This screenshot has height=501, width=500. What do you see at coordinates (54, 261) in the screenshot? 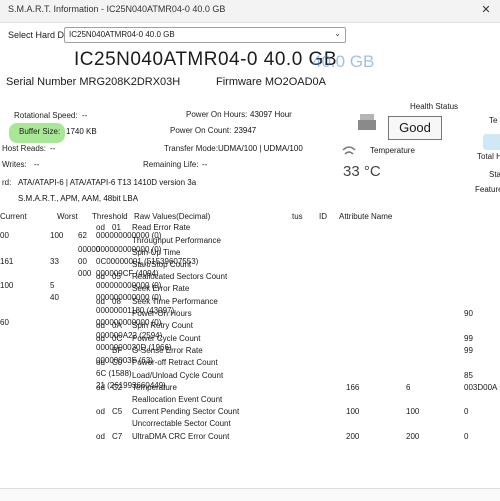
I see `cell-worst: 33` at bounding box center [54, 261].